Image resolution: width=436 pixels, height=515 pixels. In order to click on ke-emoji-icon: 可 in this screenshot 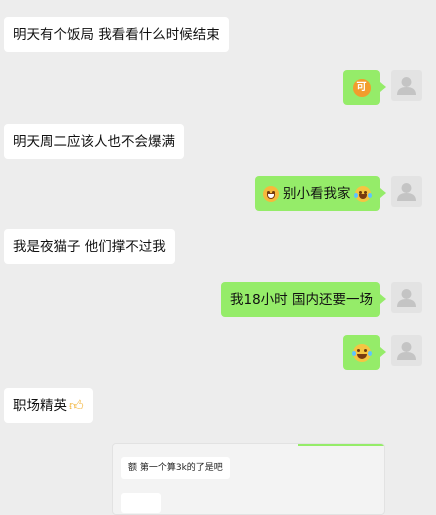, I will do `click(361, 87)`.